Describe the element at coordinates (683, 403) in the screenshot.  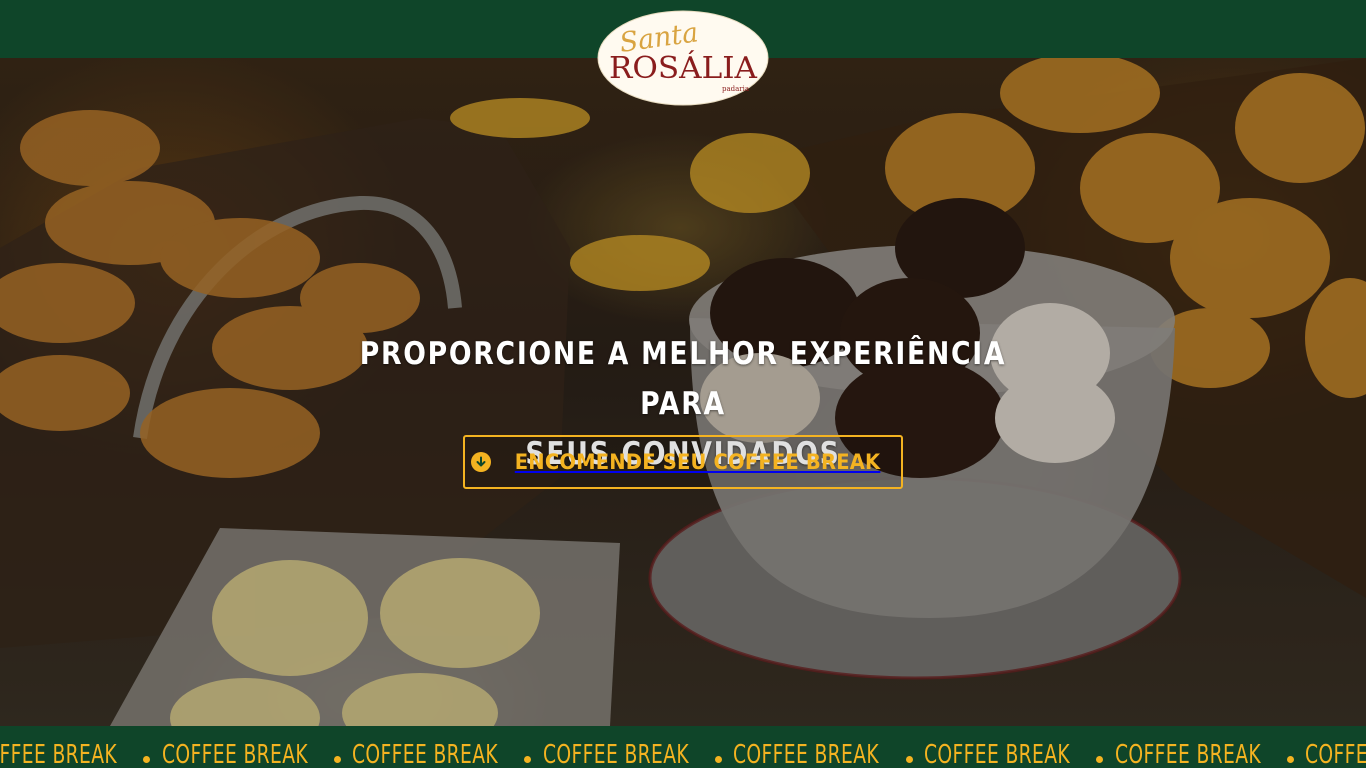
I see `headline-part2: para` at that location.